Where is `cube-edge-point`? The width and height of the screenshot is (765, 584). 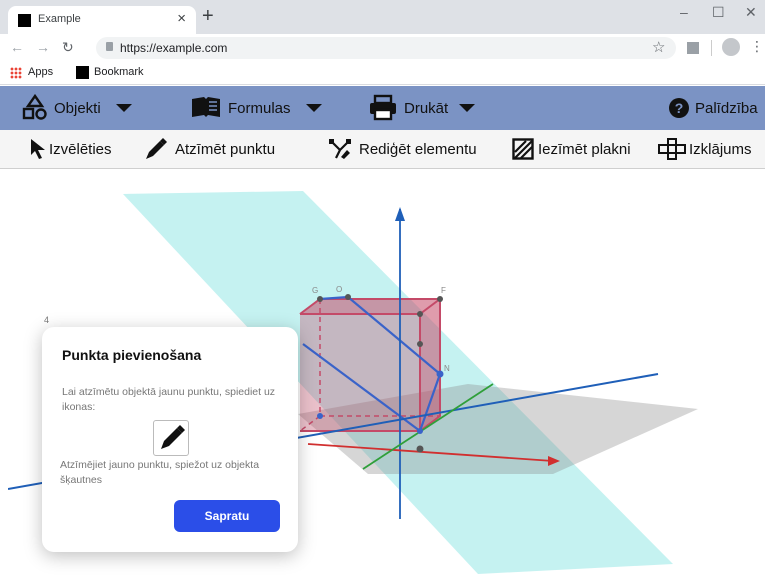 cube-edge-point is located at coordinates (420, 344).